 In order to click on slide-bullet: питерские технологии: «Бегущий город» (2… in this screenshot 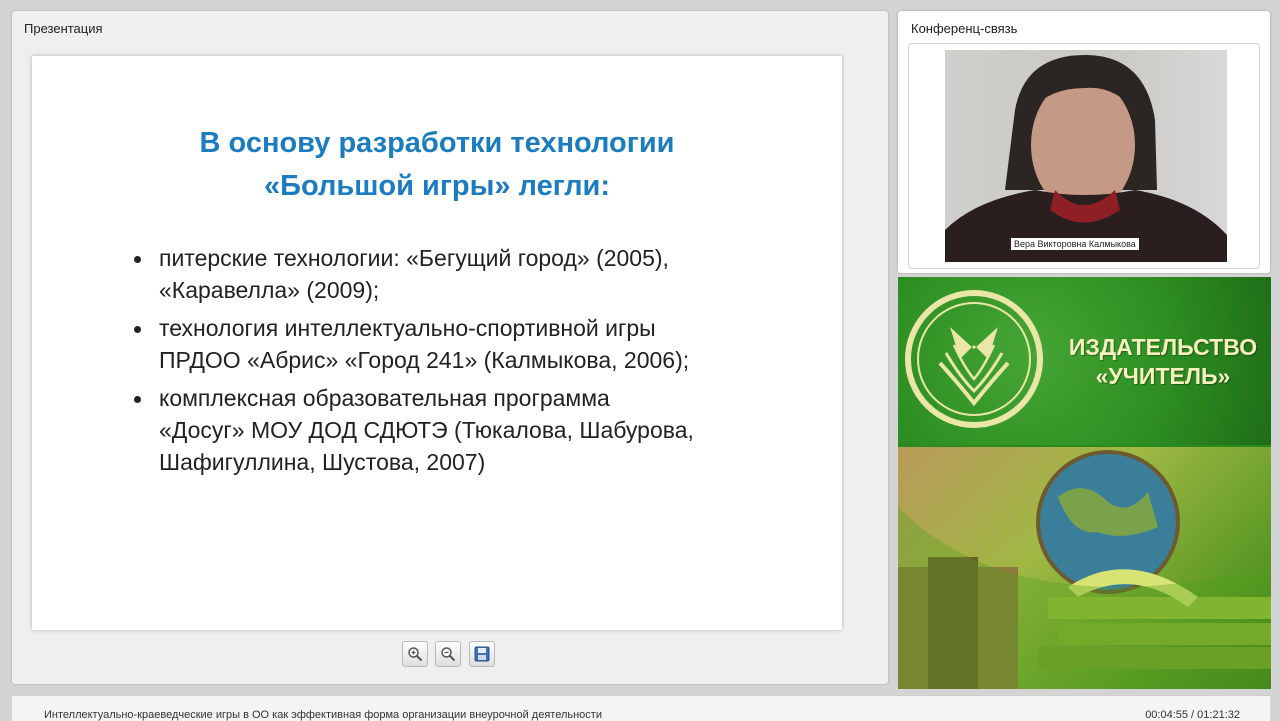, I will do `click(452, 274)`.